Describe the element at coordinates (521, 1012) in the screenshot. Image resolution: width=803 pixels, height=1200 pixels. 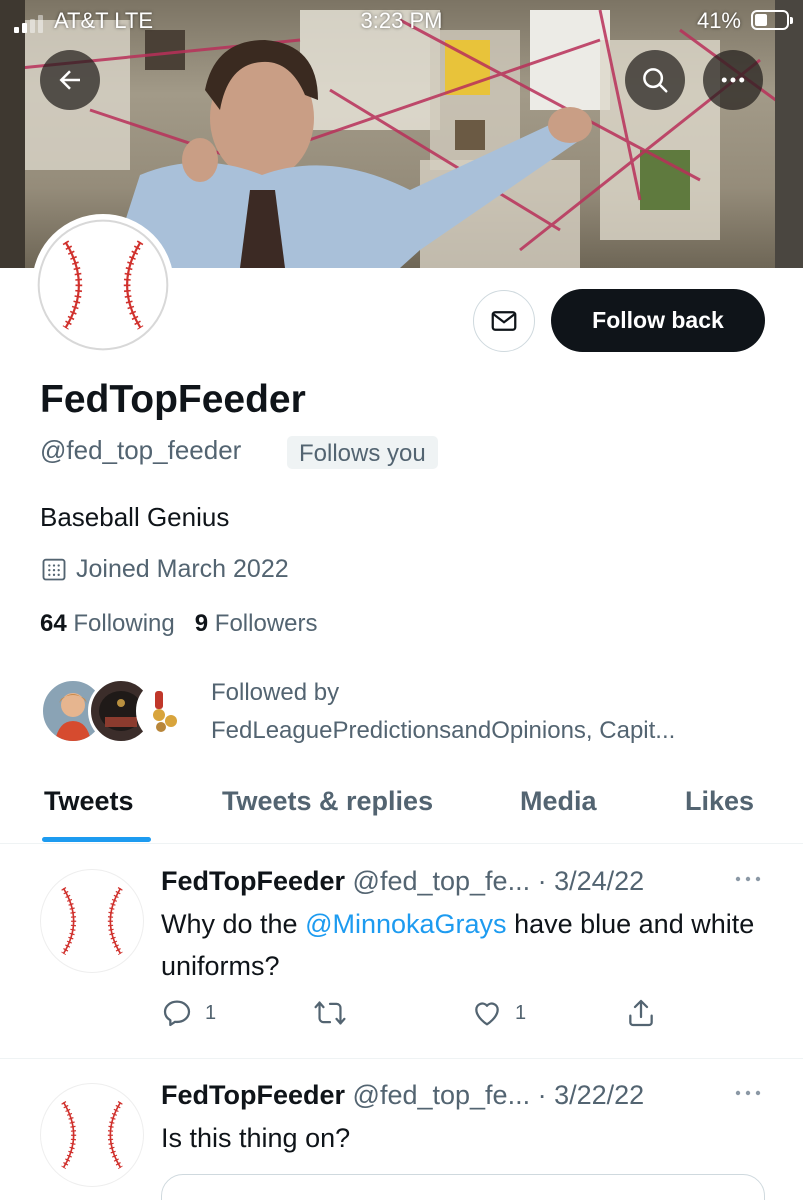
I see `like-count: 1` at that location.